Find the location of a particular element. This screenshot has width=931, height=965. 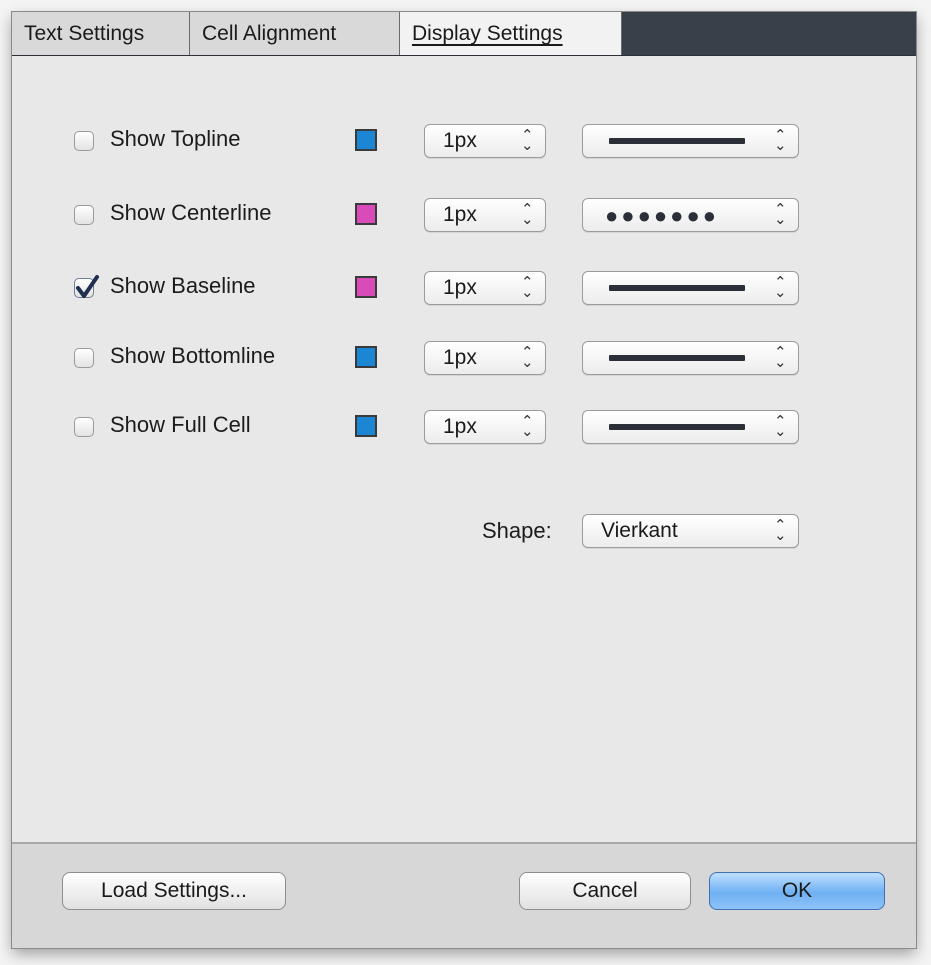

topline-size-value: 1px is located at coordinates (460, 140).